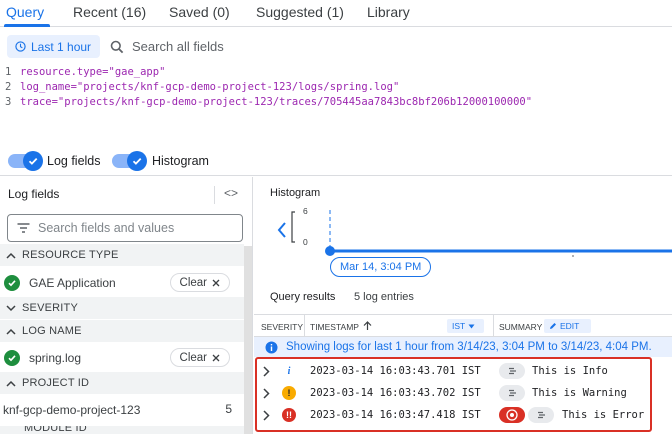  Describe the element at coordinates (117, 46) in the screenshot. I see `search-icon` at that location.